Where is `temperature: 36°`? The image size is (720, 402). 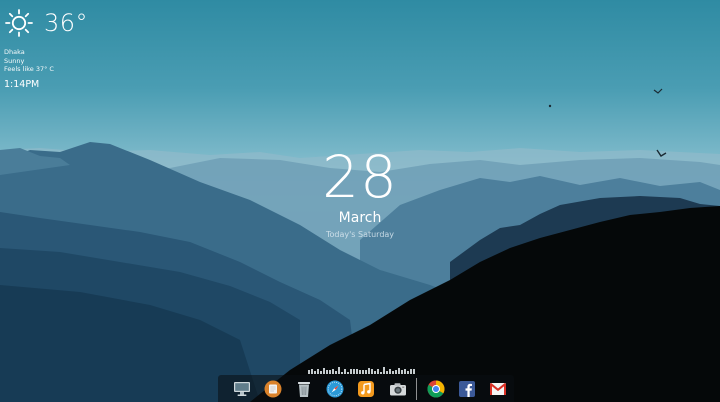
temperature: 36° is located at coordinates (66, 23).